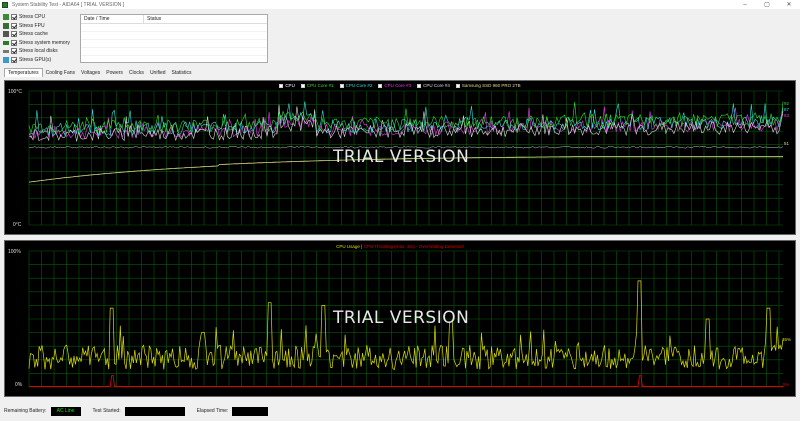 The height and width of the screenshot is (421, 800). I want to click on core3-current-value: 83, so click(786, 115).